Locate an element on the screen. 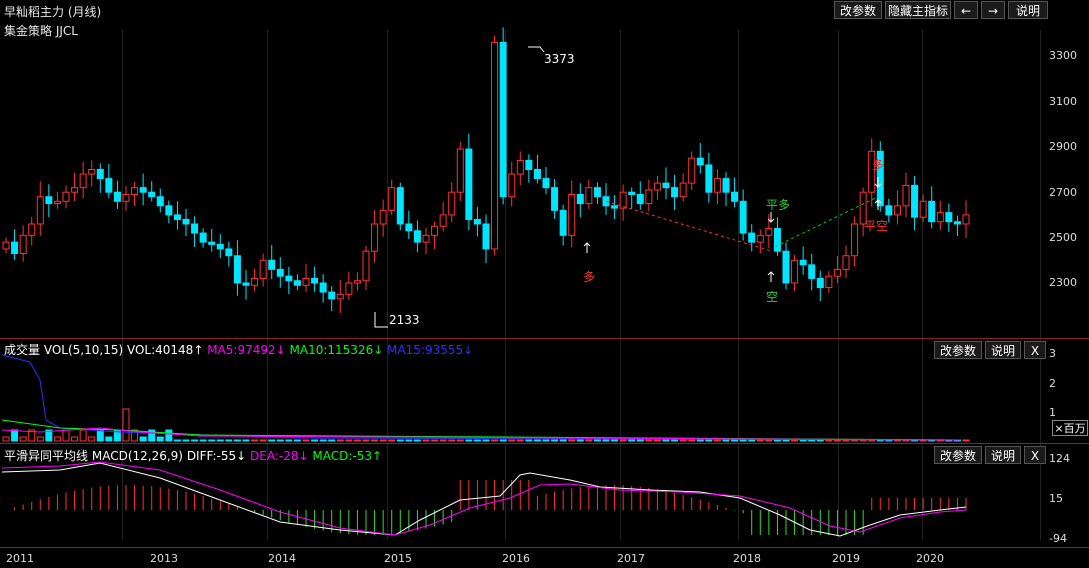 This screenshot has height=568, width=1089. y-tick: 1 is located at coordinates (1052, 412).